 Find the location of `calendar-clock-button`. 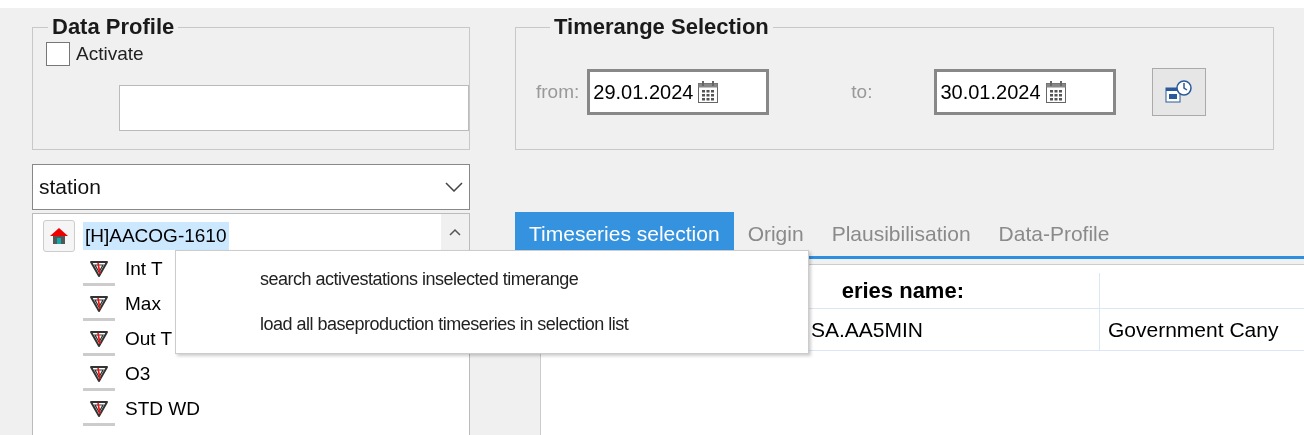

calendar-clock-button is located at coordinates (1179, 92).